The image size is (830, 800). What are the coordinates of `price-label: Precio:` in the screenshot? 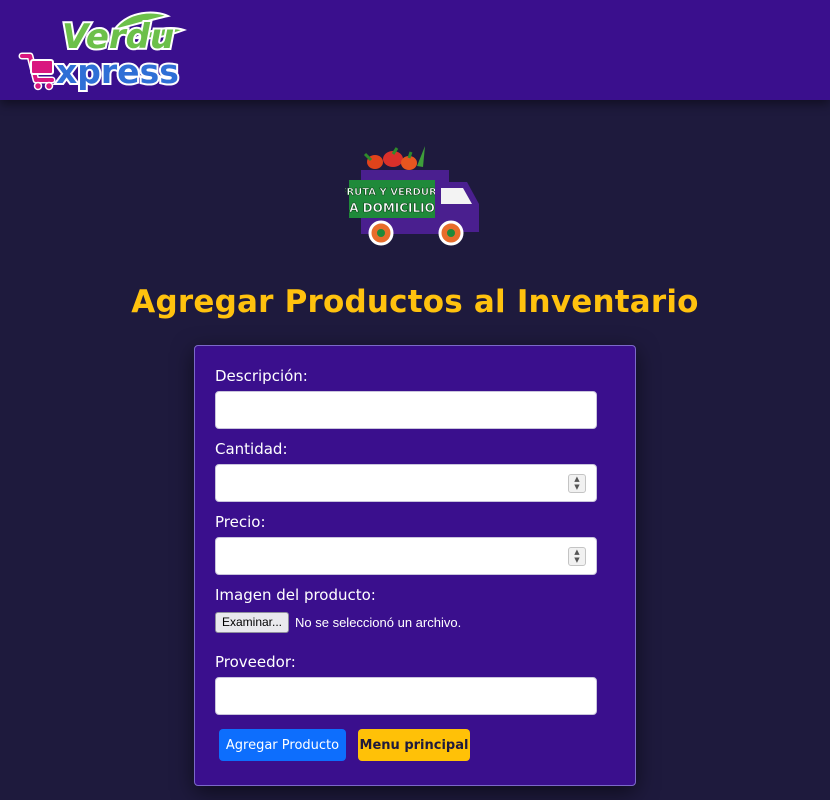 It's located at (240, 522).